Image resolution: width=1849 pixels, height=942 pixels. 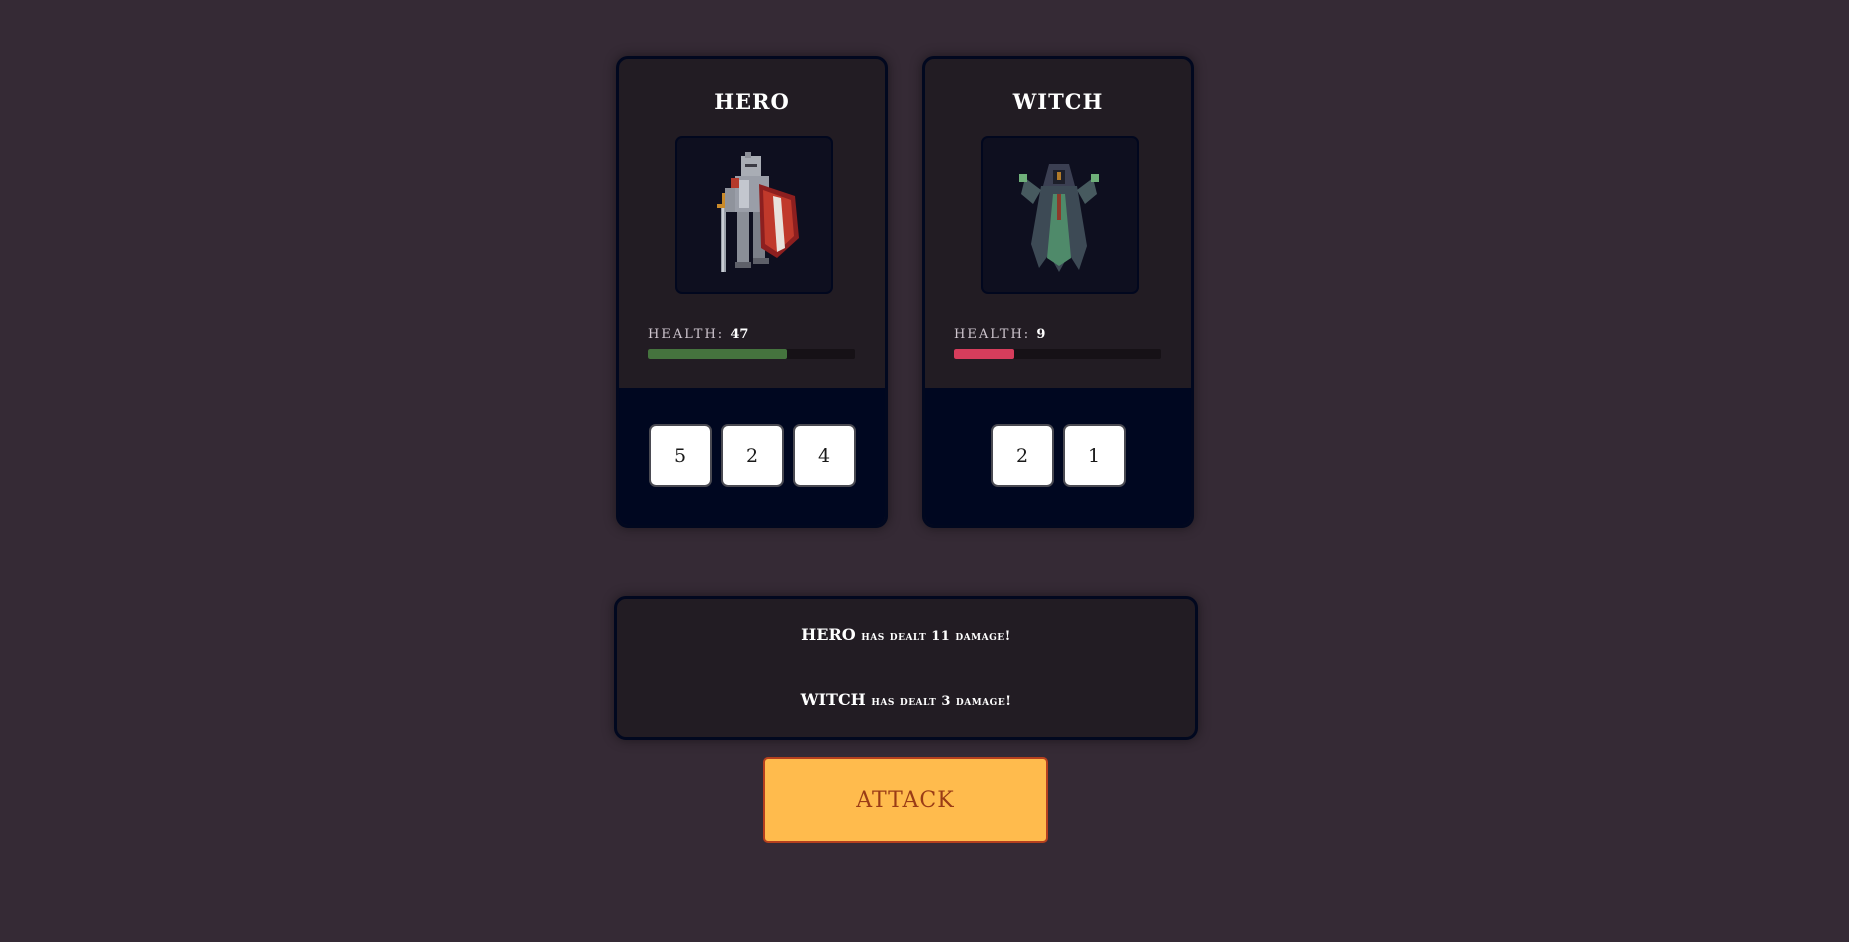 I want to click on witch-health-text: HEALTH:, so click(x=992, y=334).